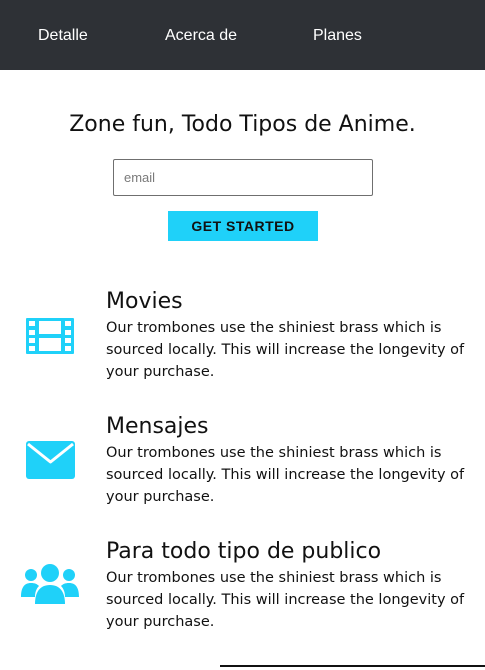 The image size is (485, 670). I want to click on nav-link-planes: Planes, so click(337, 35).